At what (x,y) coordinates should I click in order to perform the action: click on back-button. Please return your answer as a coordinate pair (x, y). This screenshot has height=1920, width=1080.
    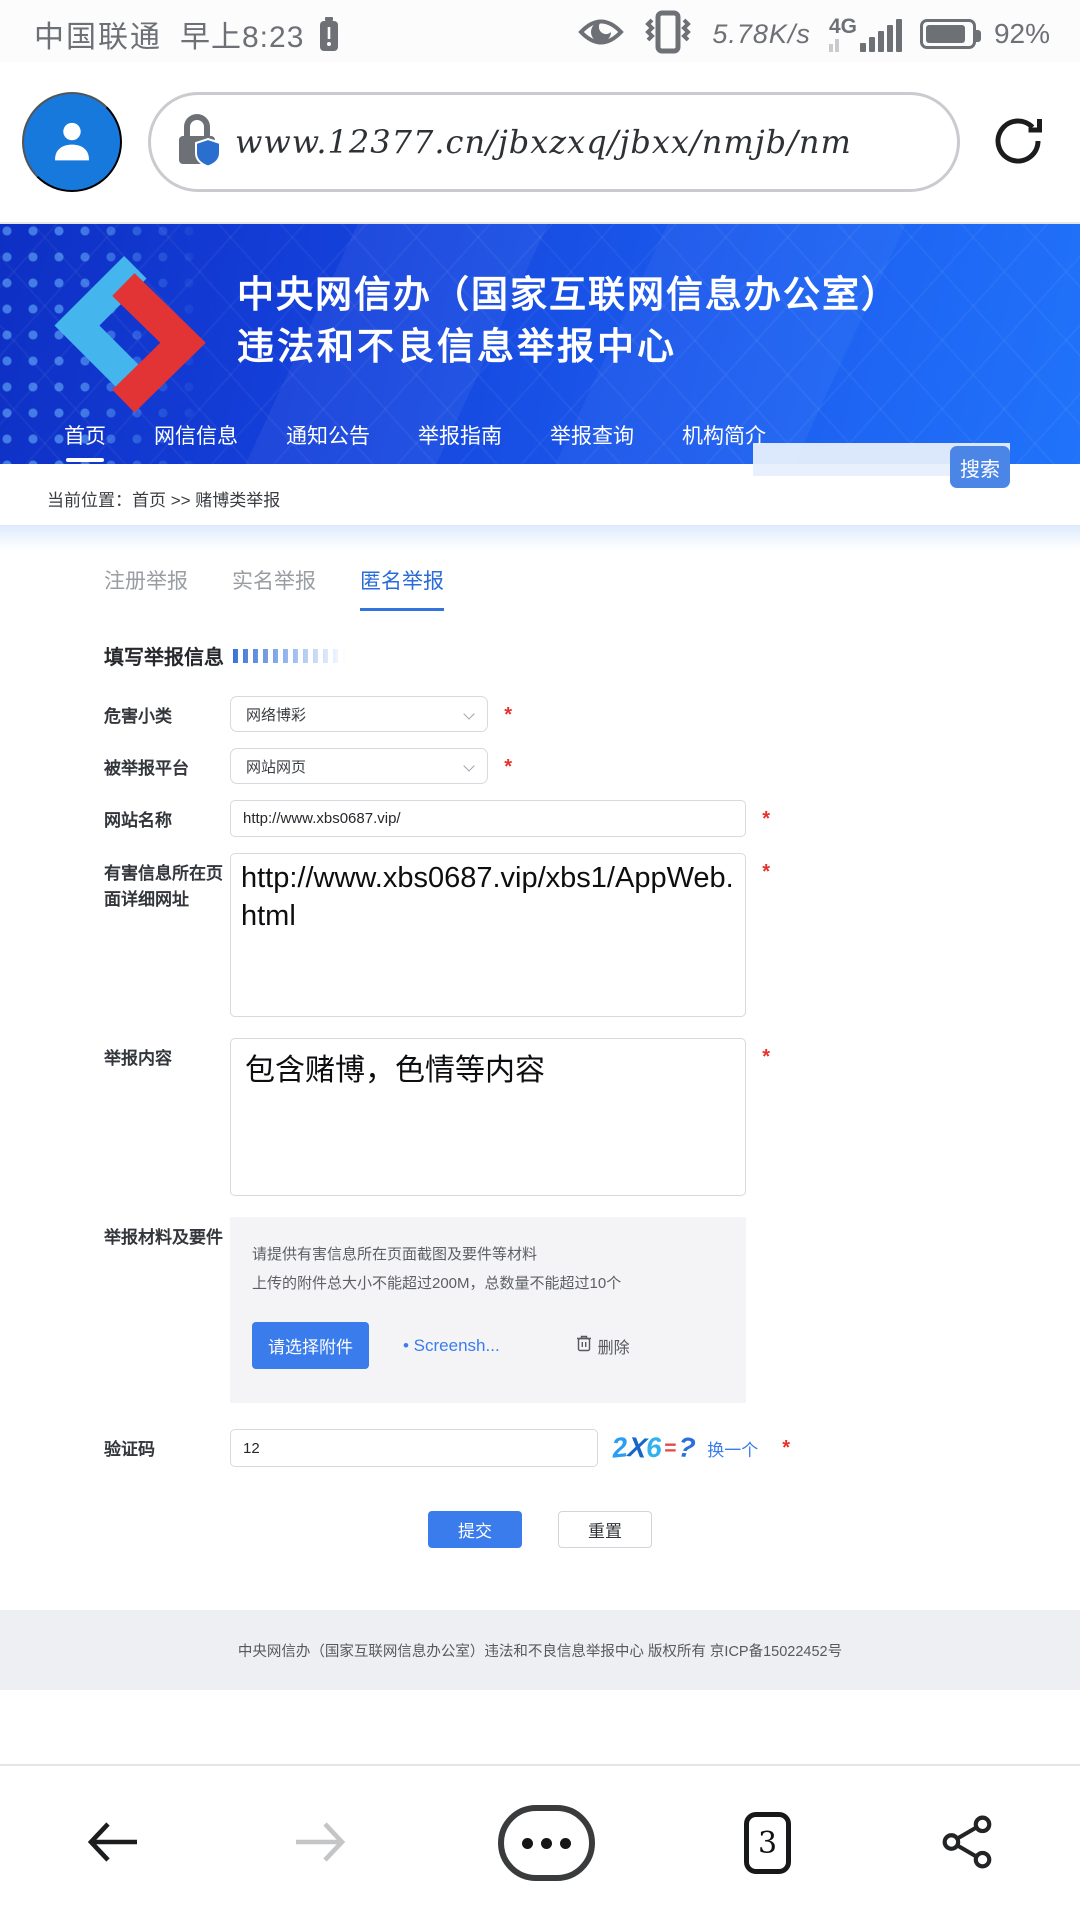
    Looking at the image, I should click on (113, 1843).